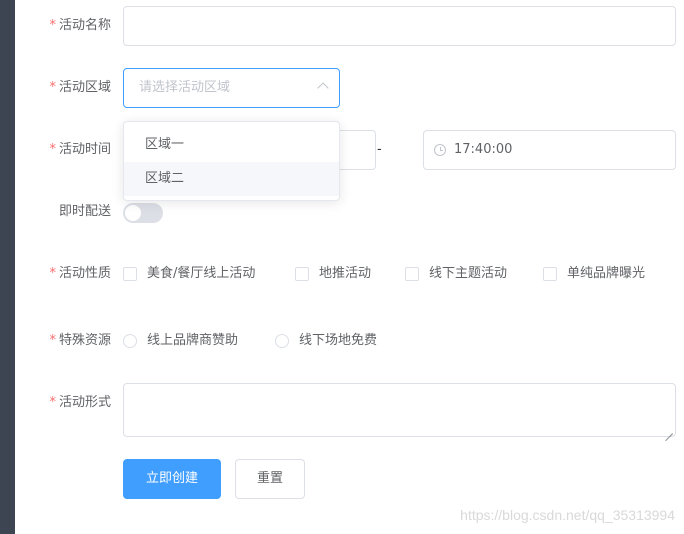 The height and width of the screenshot is (534, 684). Describe the element at coordinates (399, 410) in the screenshot. I see `desc-textarea` at that location.